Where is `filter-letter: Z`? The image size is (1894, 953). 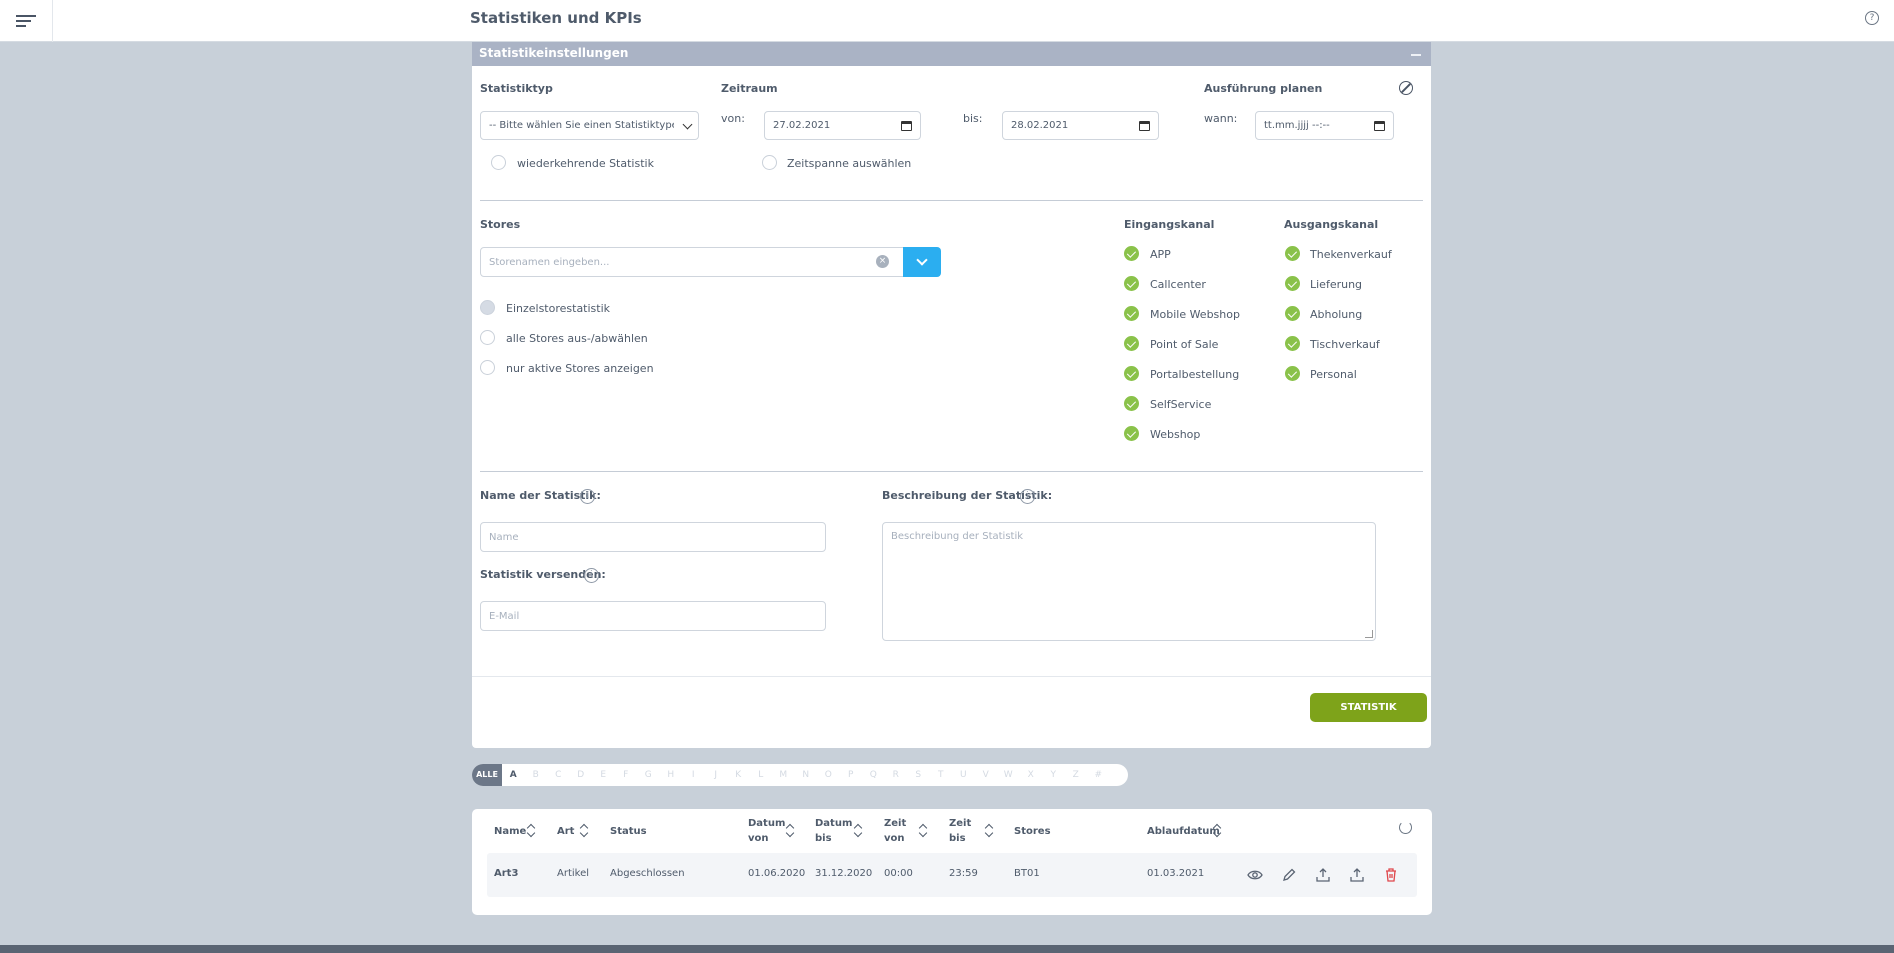
filter-letter: Z is located at coordinates (1076, 775).